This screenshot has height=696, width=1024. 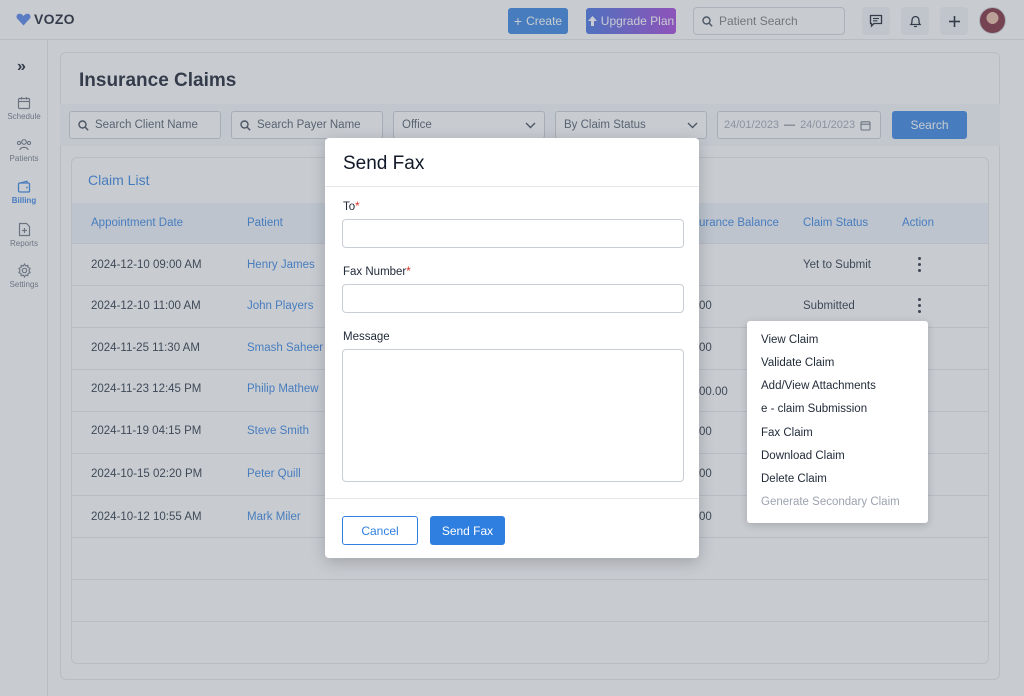 I want to click on to-label-text: To, so click(x=349, y=207).